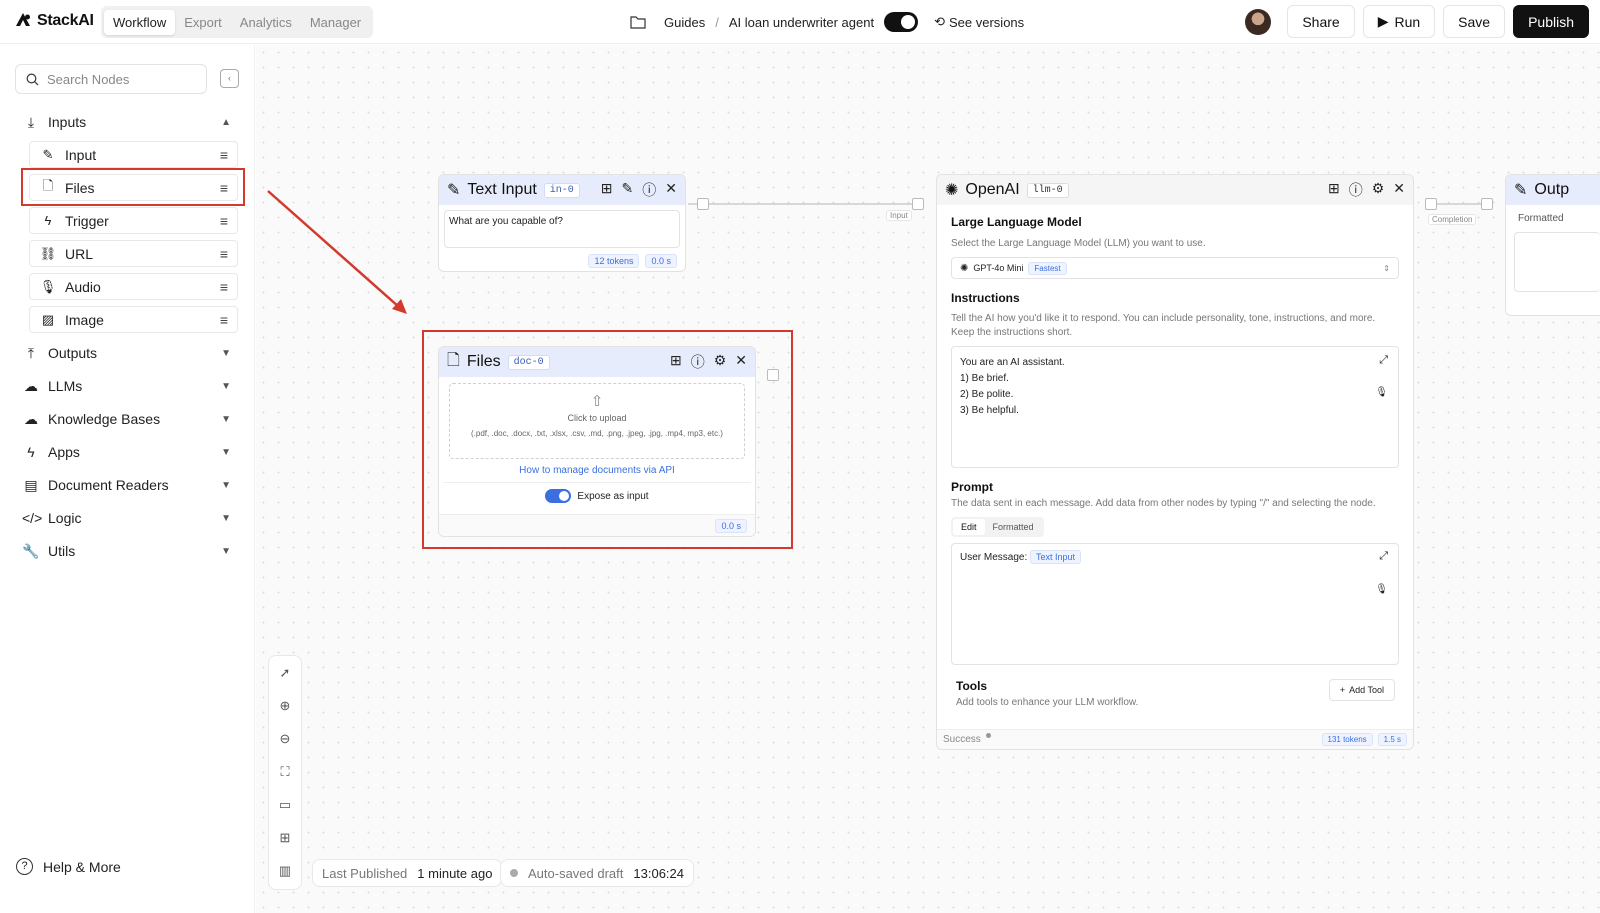  I want to click on node-title: Outp, so click(1552, 189).